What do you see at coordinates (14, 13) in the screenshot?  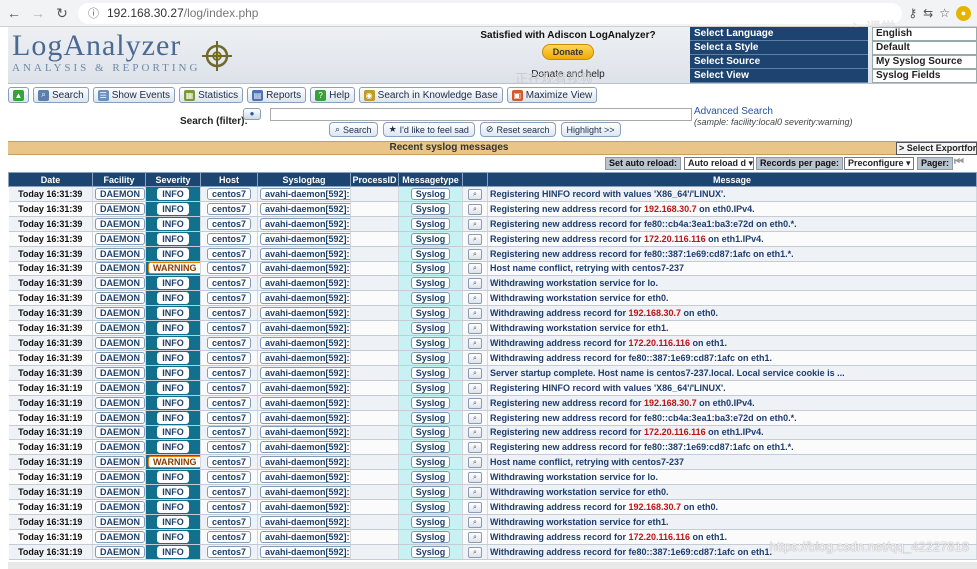 I see `back-icon: ←` at bounding box center [14, 13].